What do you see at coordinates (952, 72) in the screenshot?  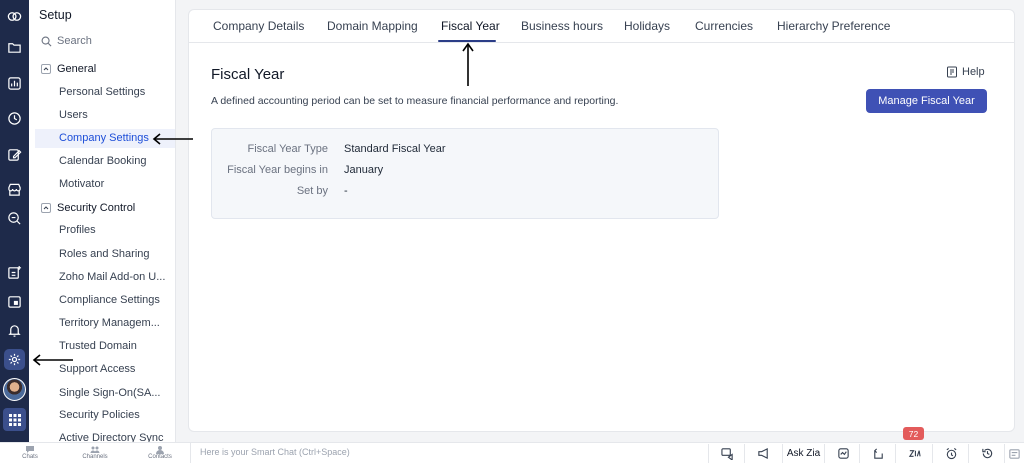 I see `help-book-icon` at bounding box center [952, 72].